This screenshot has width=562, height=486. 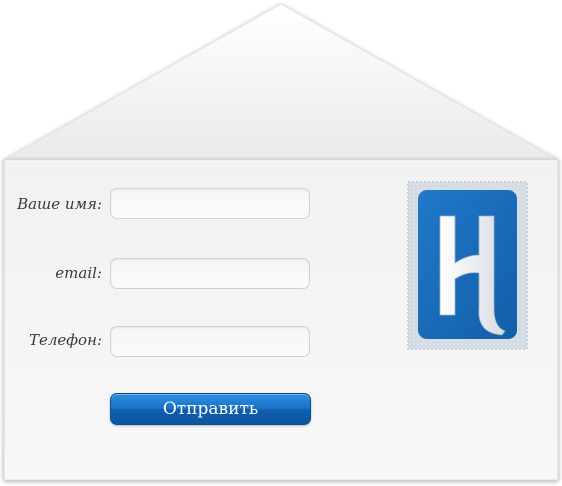 What do you see at coordinates (78, 273) in the screenshot?
I see `email-label: email:` at bounding box center [78, 273].